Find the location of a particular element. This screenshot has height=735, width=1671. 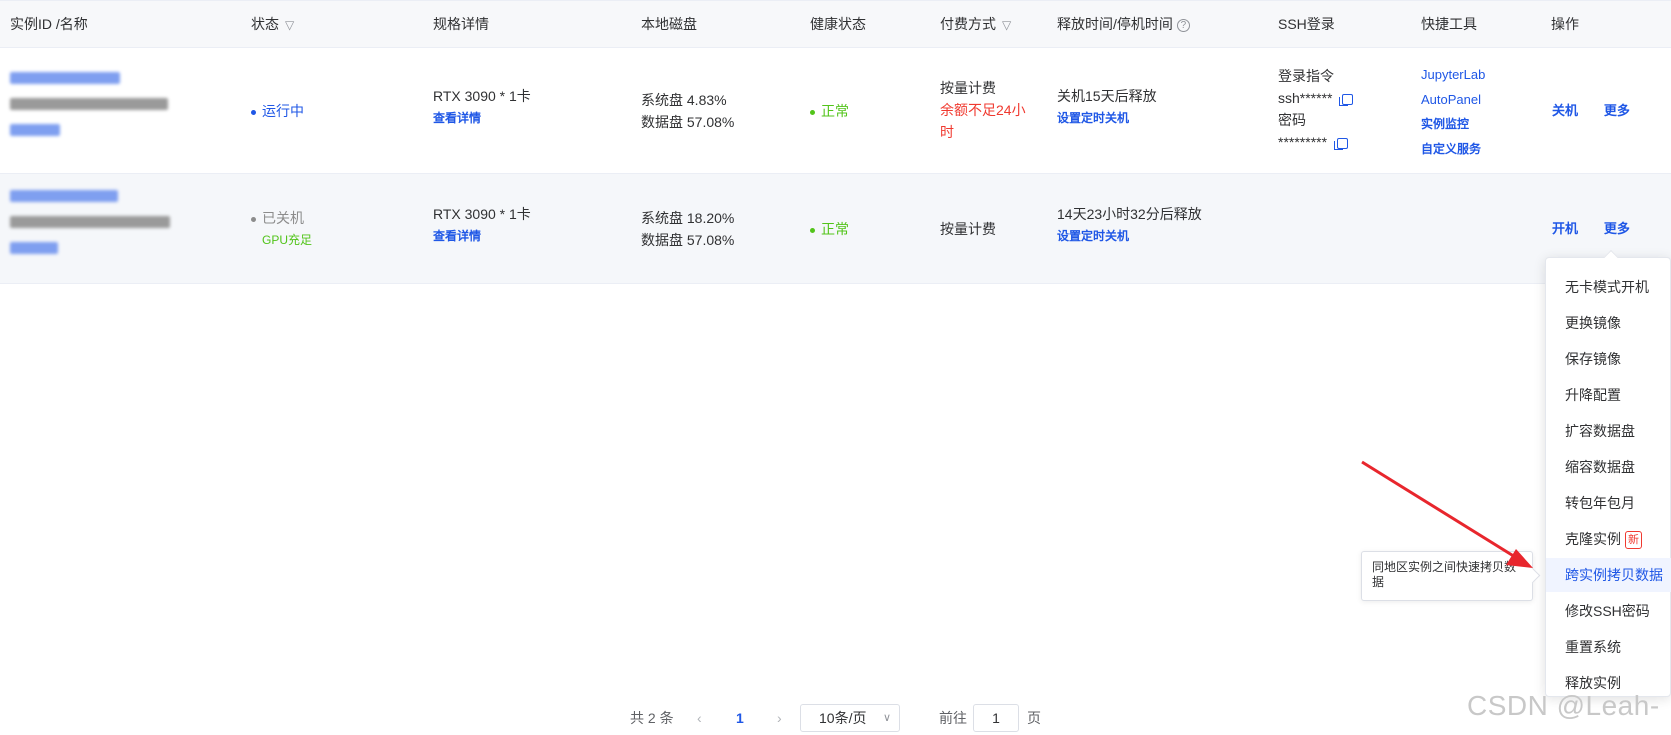

balance-warning: 余额不足24小 is located at coordinates (983, 110).